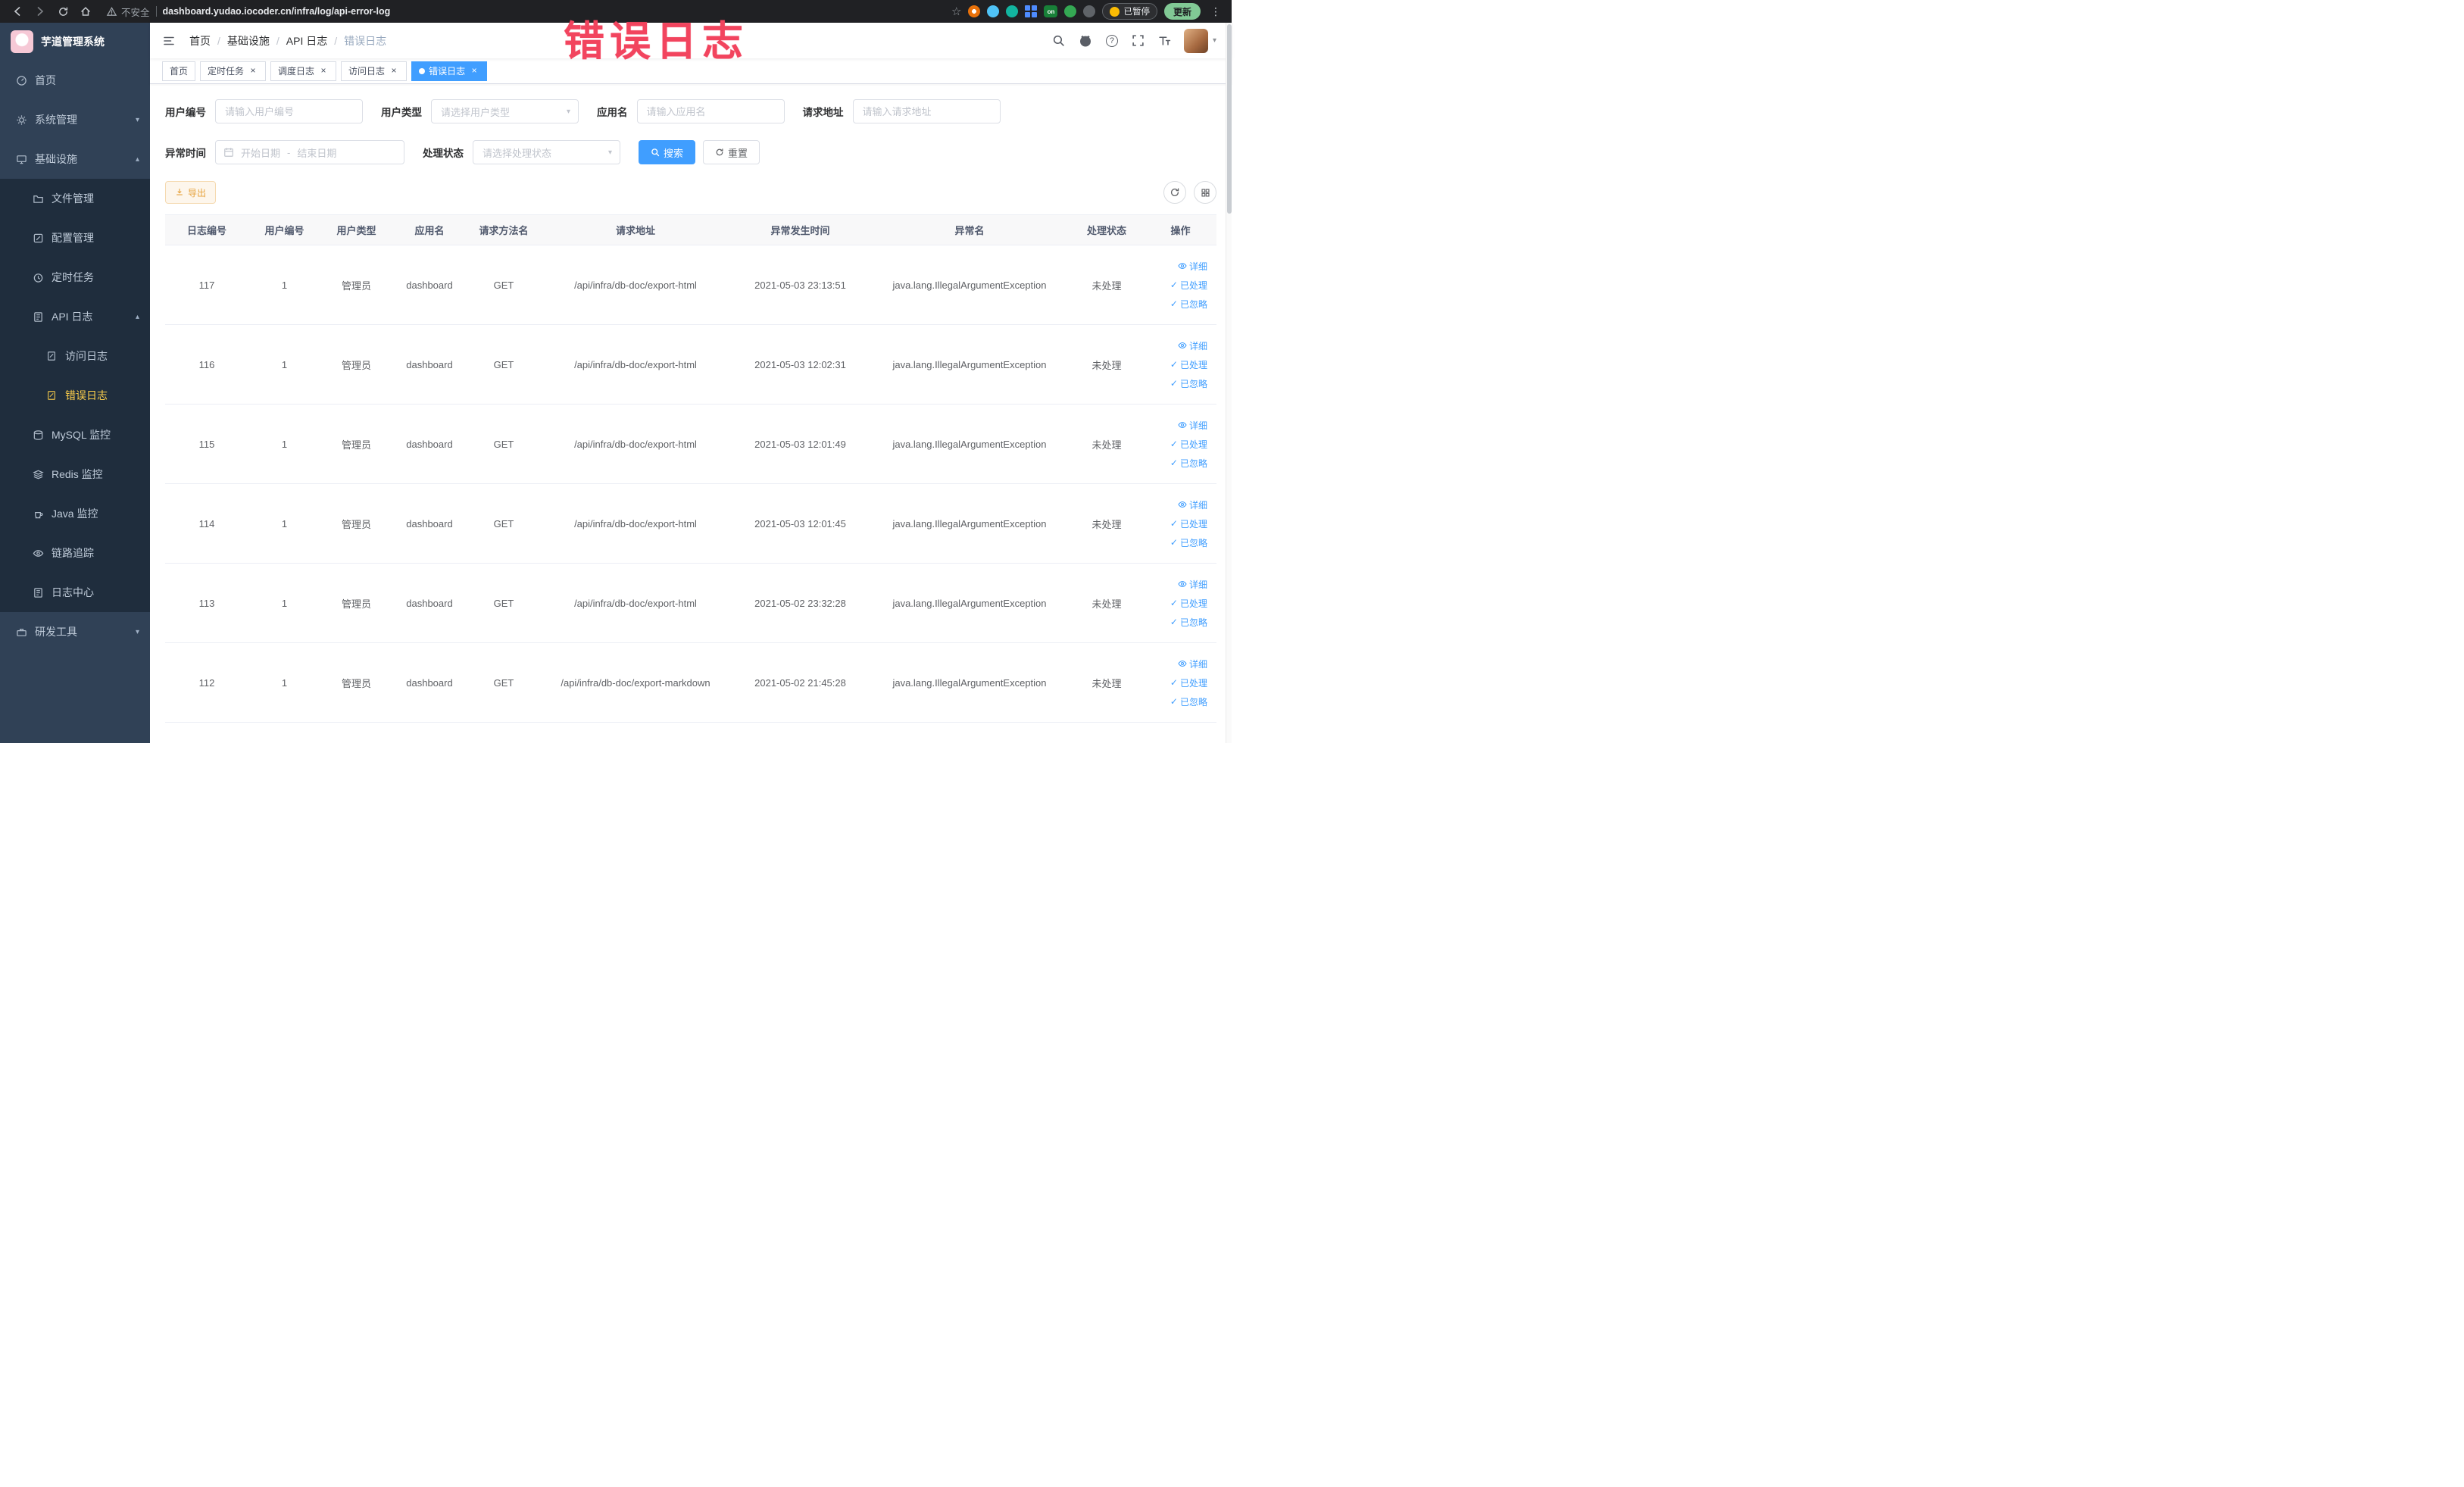 Image resolution: width=2464 pixels, height=1487 pixels. I want to click on sidebar-item-file-mgmt: 文件管理, so click(75, 198).